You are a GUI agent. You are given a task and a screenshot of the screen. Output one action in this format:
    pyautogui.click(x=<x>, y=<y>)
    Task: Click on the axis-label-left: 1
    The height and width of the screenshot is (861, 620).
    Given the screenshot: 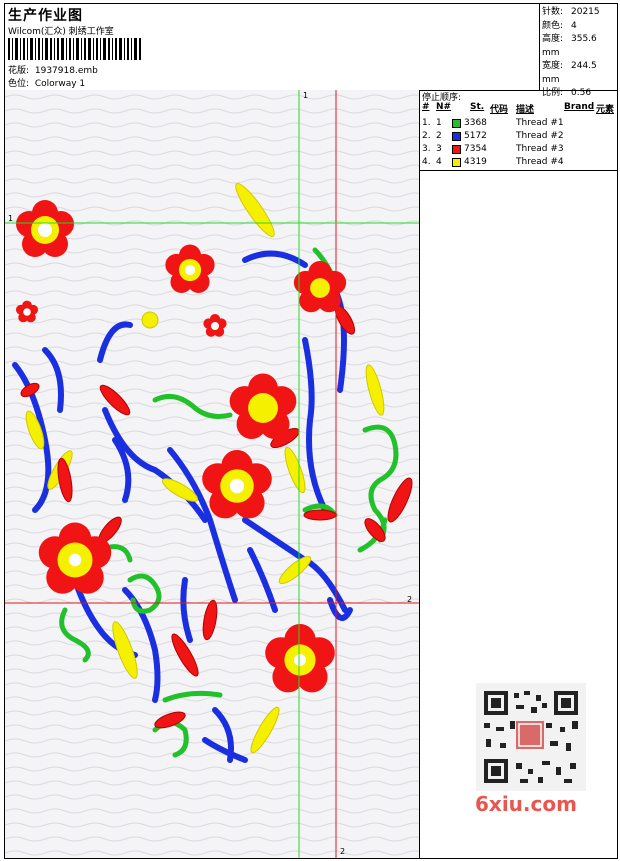 What is the action you would take?
    pyautogui.click(x=11, y=218)
    